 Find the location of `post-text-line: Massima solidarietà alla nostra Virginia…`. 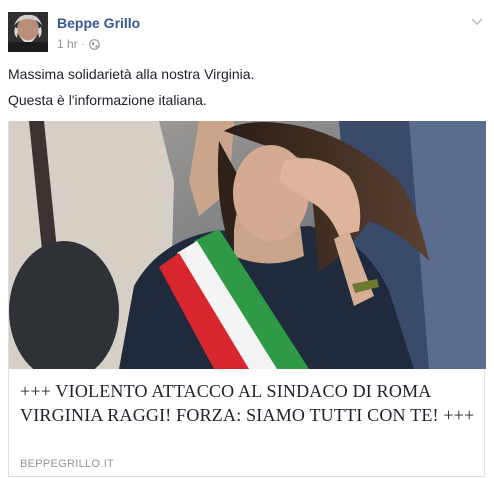

post-text-line: Massima solidarietà alla nostra Virginia… is located at coordinates (131, 74).